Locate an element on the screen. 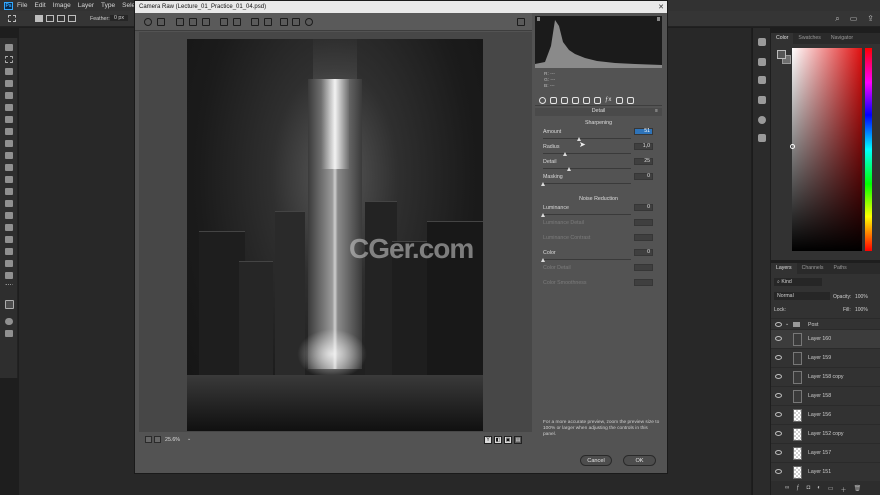  eraser-icon is located at coordinates (9, 167).